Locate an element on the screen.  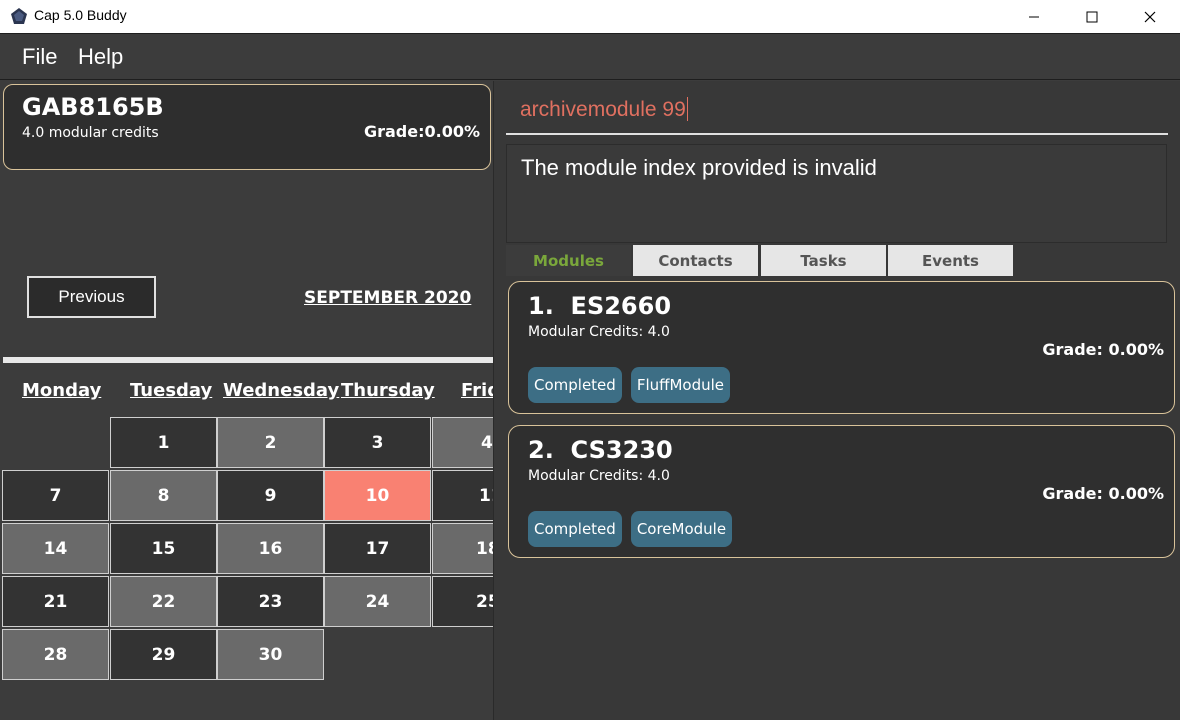
tab-events: Events is located at coordinates (950, 260).